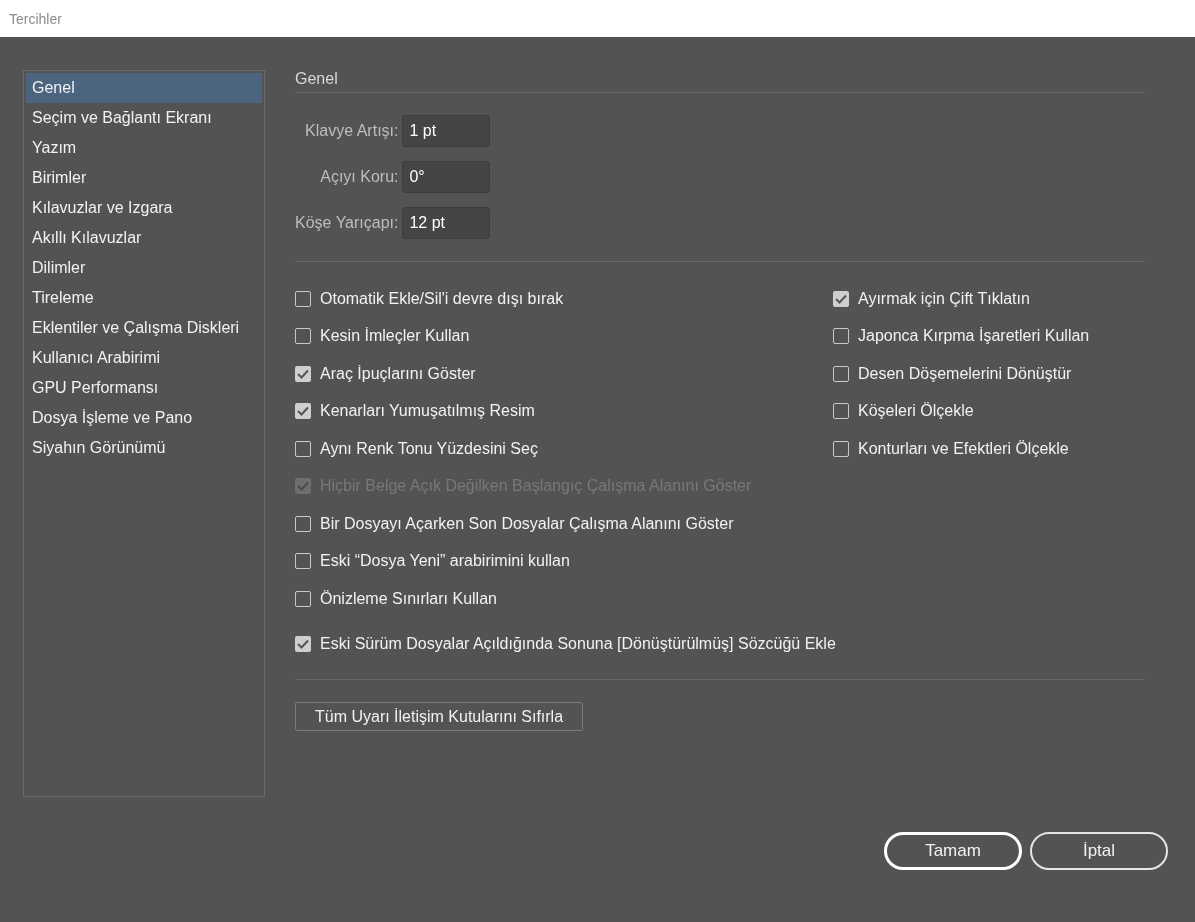  I want to click on sidebar-item: Dosya İşleme ve Pano, so click(144, 418).